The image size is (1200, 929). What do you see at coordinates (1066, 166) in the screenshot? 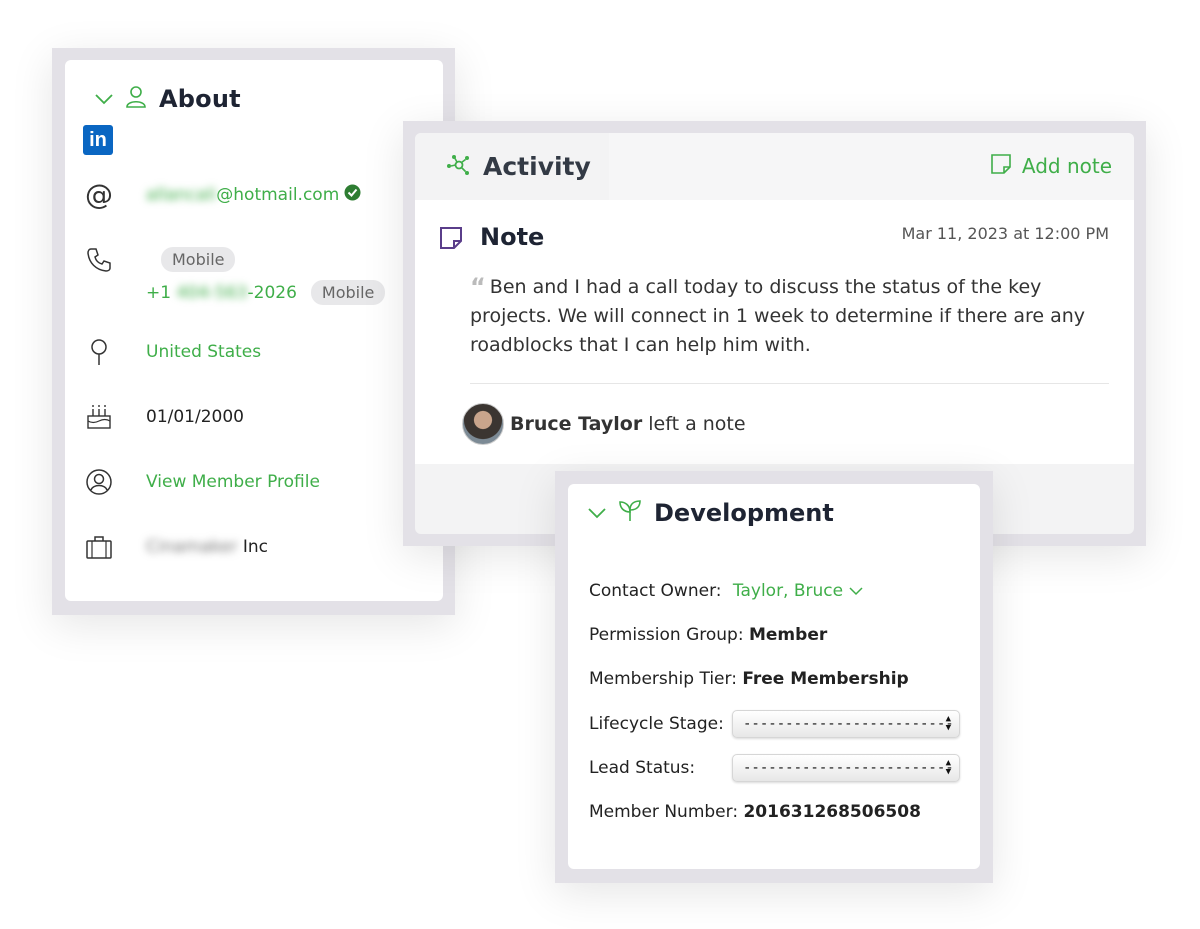
I see `add-note-label: Add note` at bounding box center [1066, 166].